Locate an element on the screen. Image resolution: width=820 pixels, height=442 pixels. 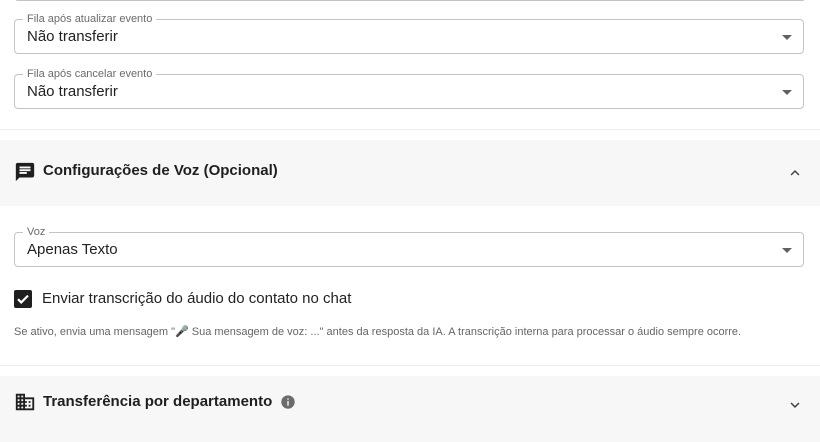
info-icon is located at coordinates (288, 402).